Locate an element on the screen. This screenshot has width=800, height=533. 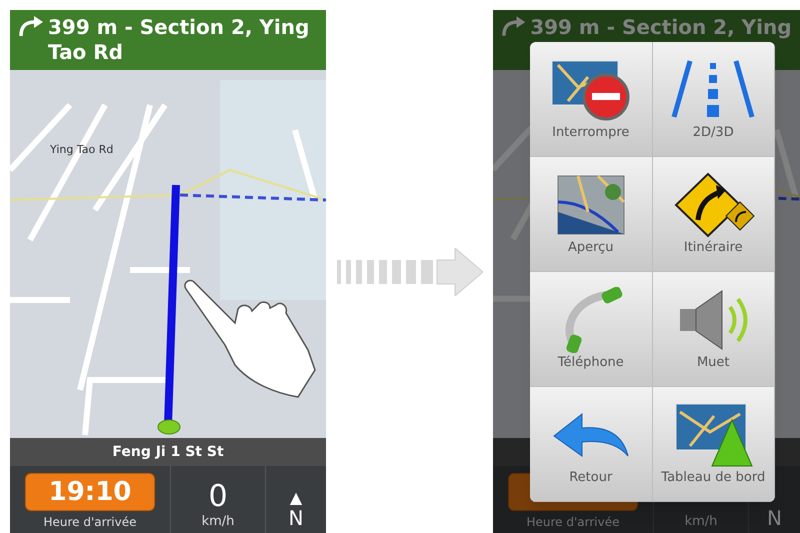
instruction-text: 399 m - Section 2, Ying Tao Rd is located at coordinates (179, 40).